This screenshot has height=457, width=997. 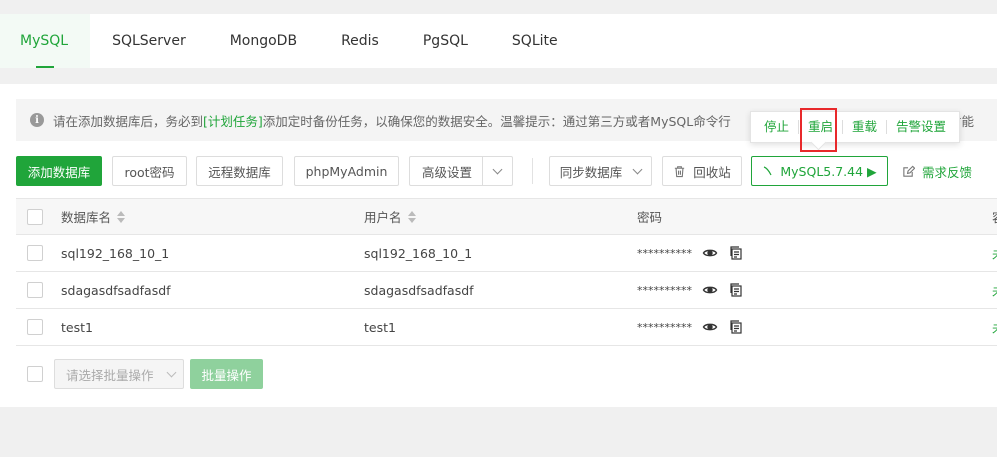 I want to click on sync-database-label: 同步数据库, so click(x=591, y=172).